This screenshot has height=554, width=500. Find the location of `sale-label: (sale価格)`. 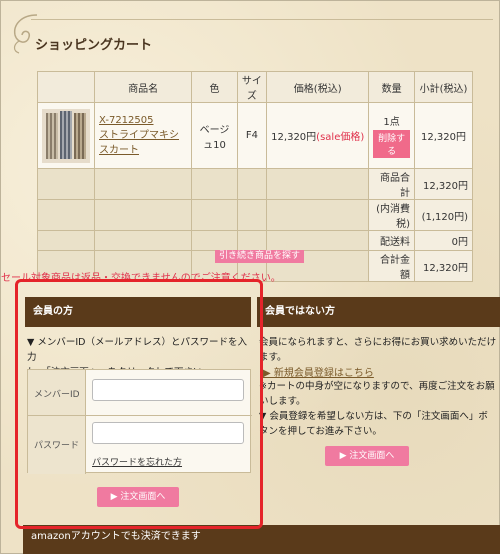

sale-label: (sale価格) is located at coordinates (340, 137).